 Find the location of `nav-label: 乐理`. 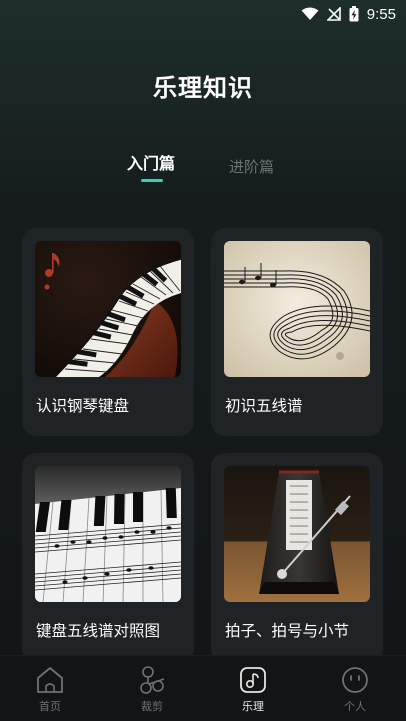

nav-label: 乐理 is located at coordinates (253, 706).